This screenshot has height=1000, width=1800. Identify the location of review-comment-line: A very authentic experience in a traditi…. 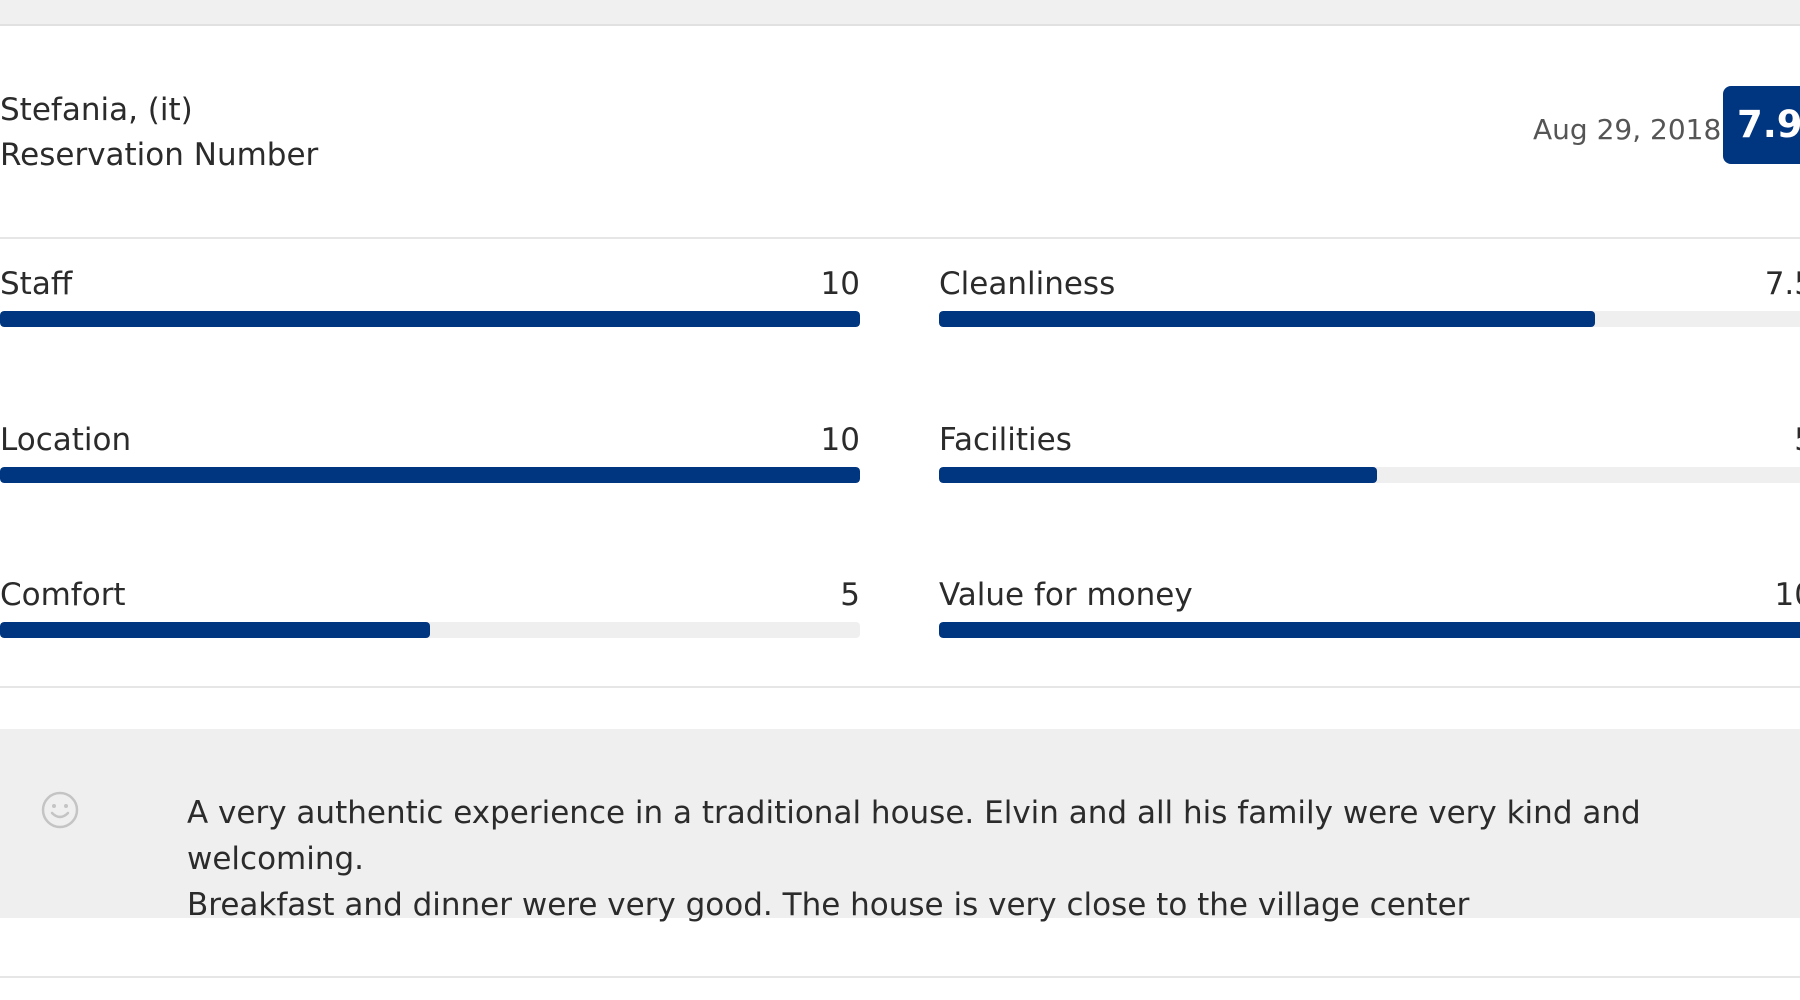
(914, 836).